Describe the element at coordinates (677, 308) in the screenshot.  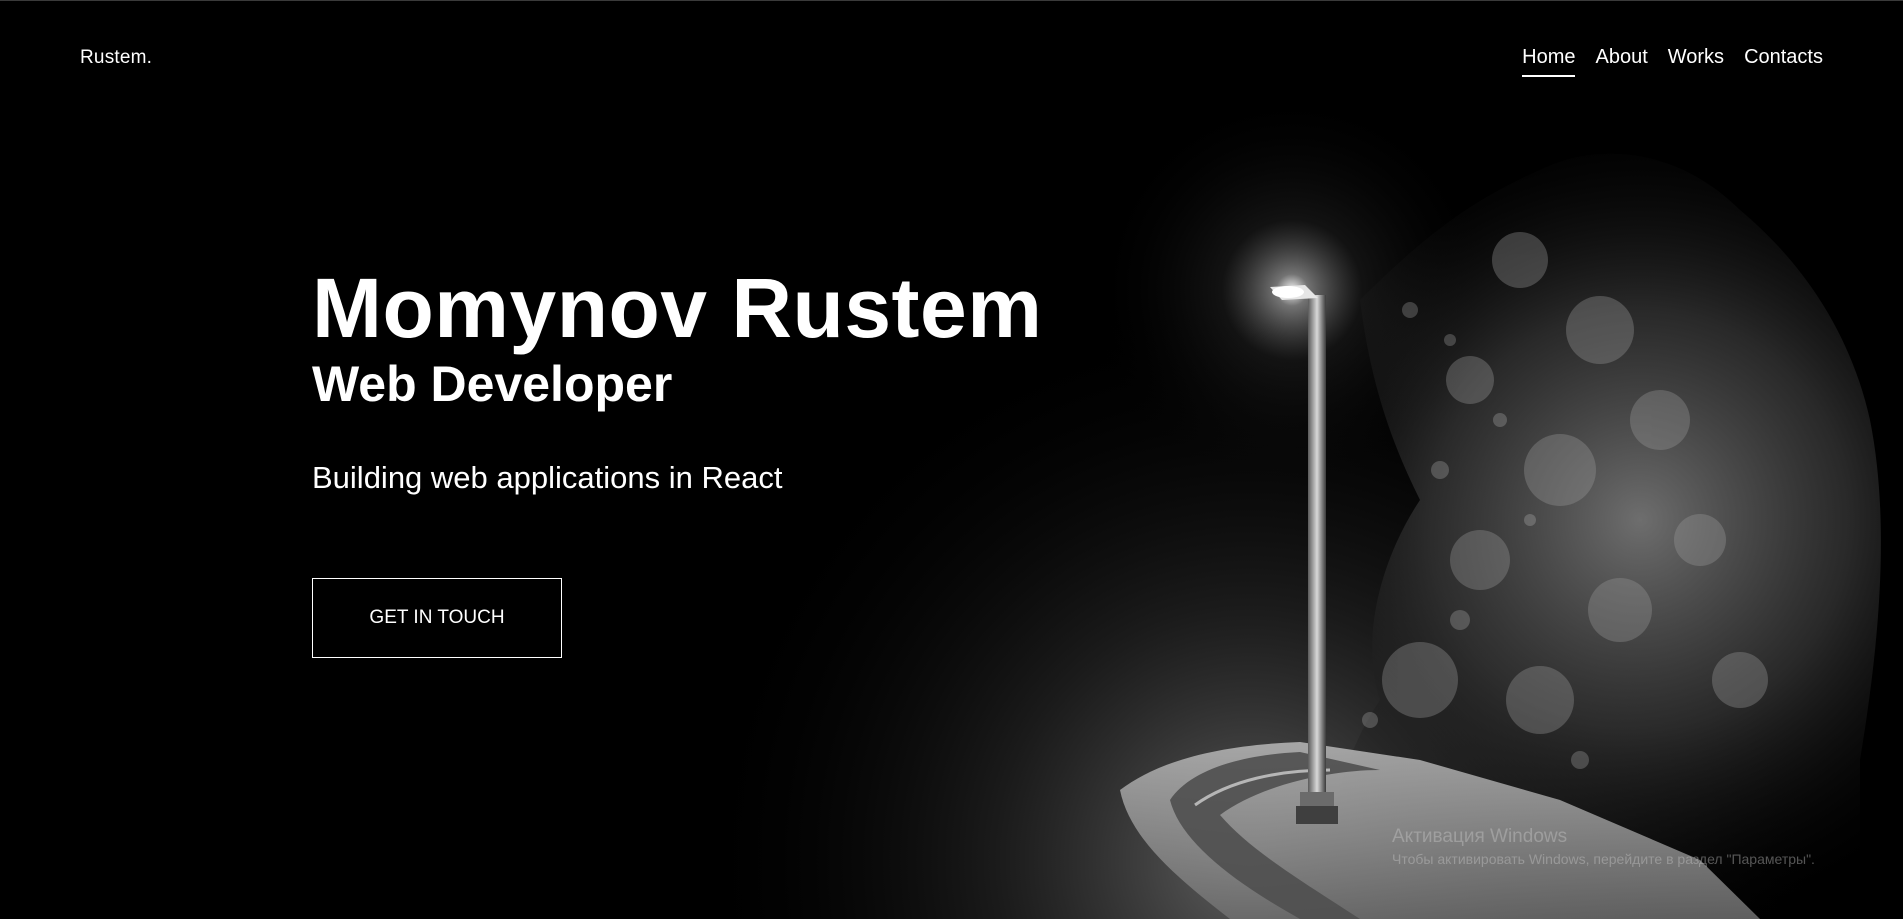
I see `hero-name: Momynov Rustem` at that location.